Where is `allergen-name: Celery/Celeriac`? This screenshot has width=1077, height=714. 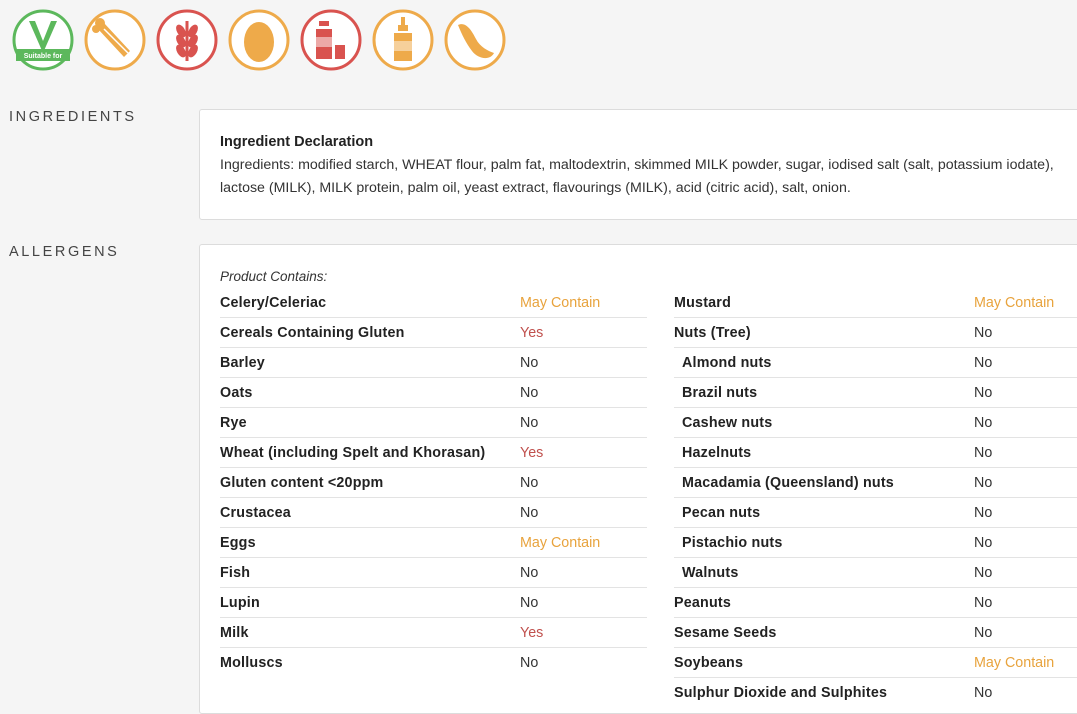 allergen-name: Celery/Celeriac is located at coordinates (273, 303).